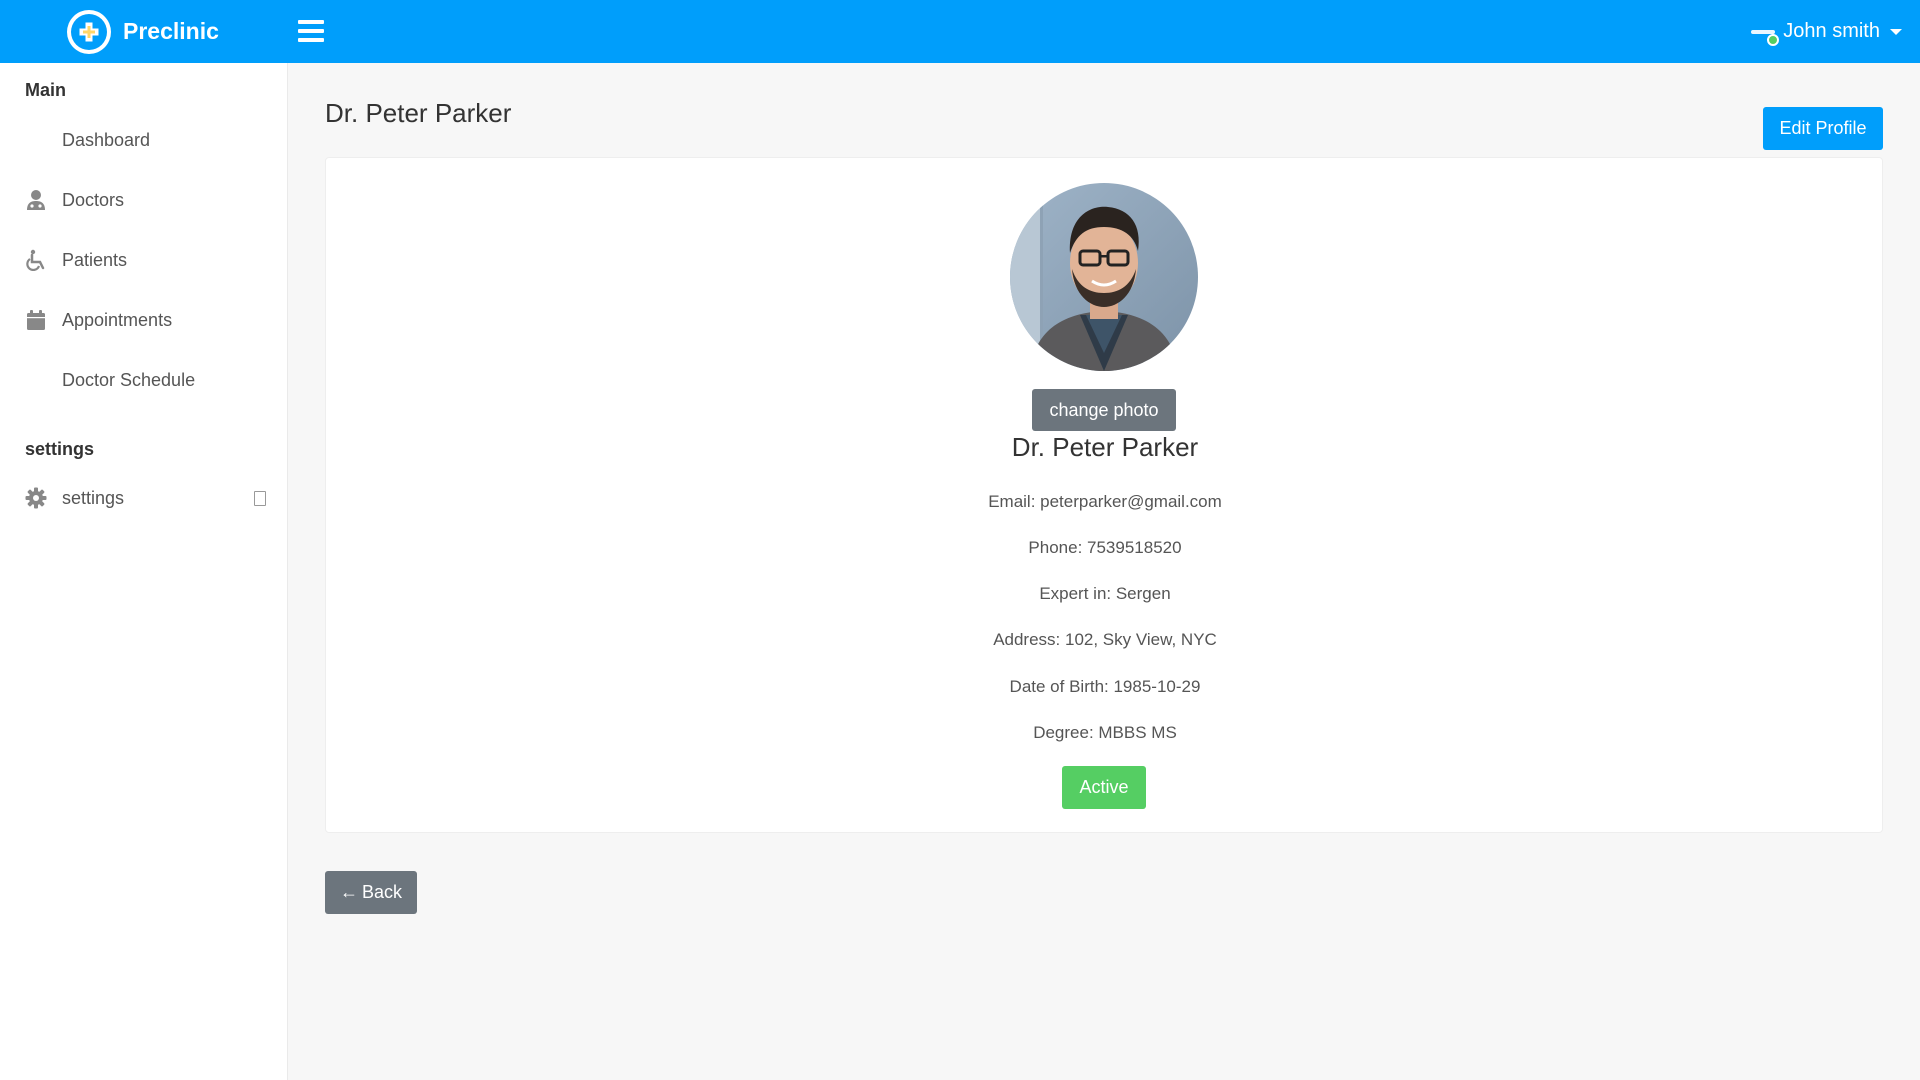 The height and width of the screenshot is (1080, 1920). I want to click on sidebar-item-appointments: Appointments, so click(144, 320).